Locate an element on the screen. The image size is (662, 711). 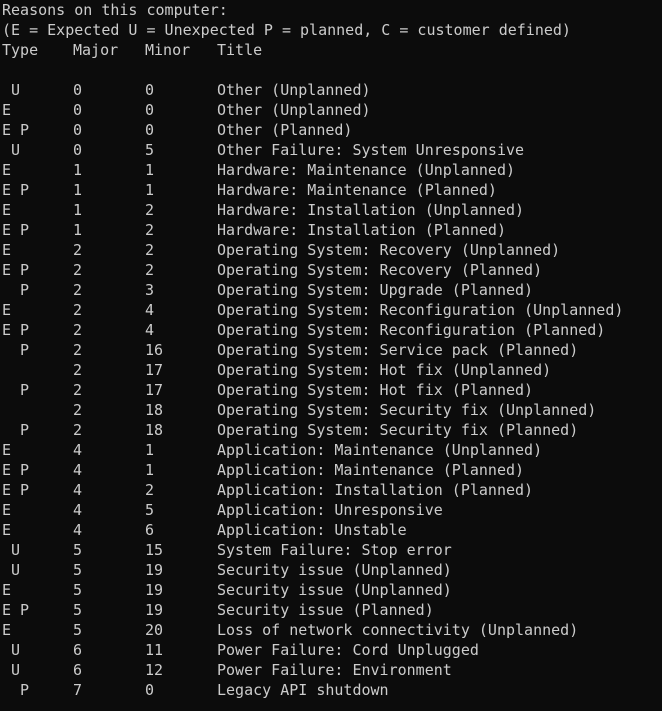
header-minor: Minor is located at coordinates (168, 50).